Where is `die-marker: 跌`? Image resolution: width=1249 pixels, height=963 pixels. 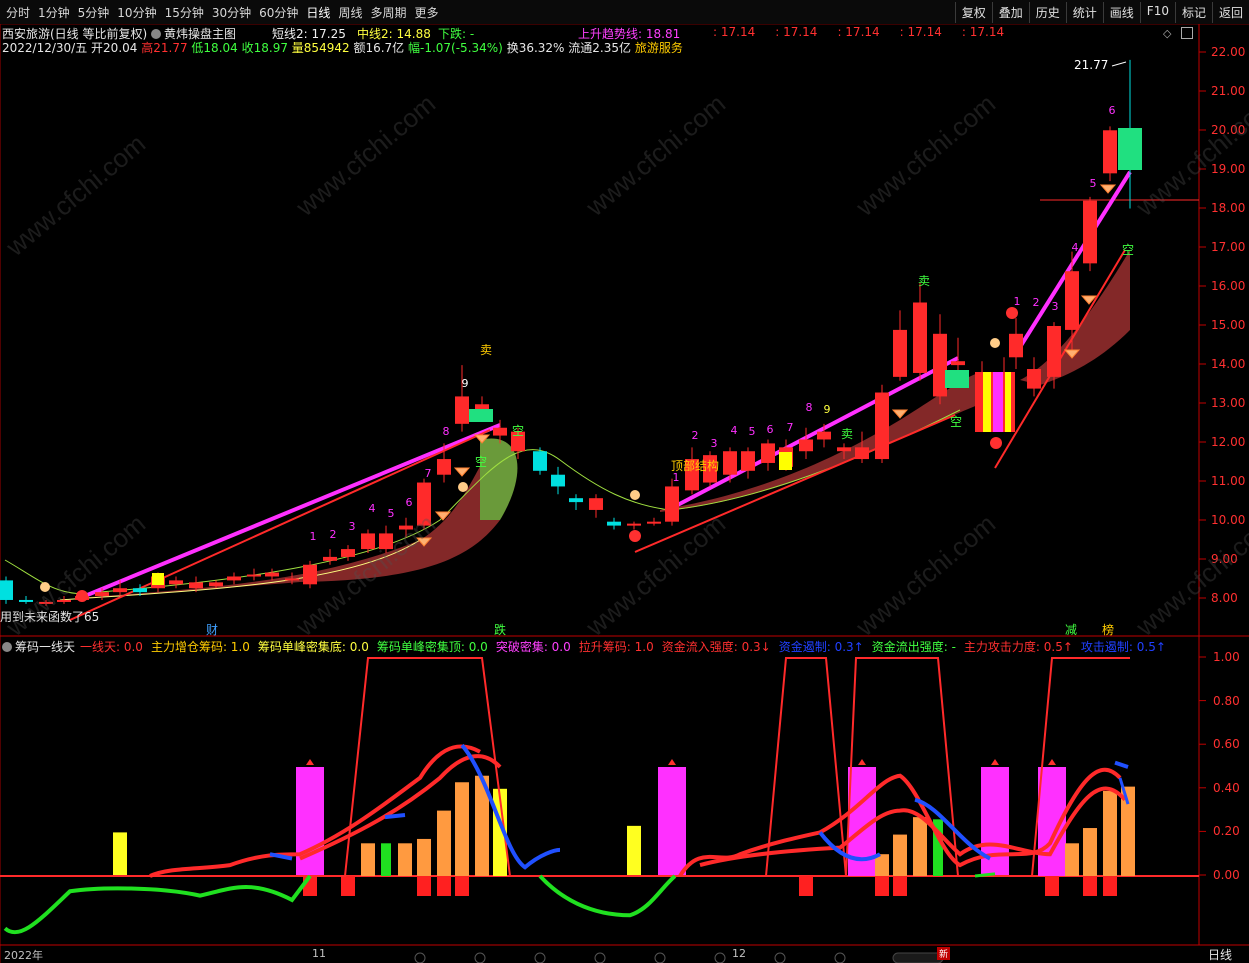
die-marker: 跌 is located at coordinates (500, 630).